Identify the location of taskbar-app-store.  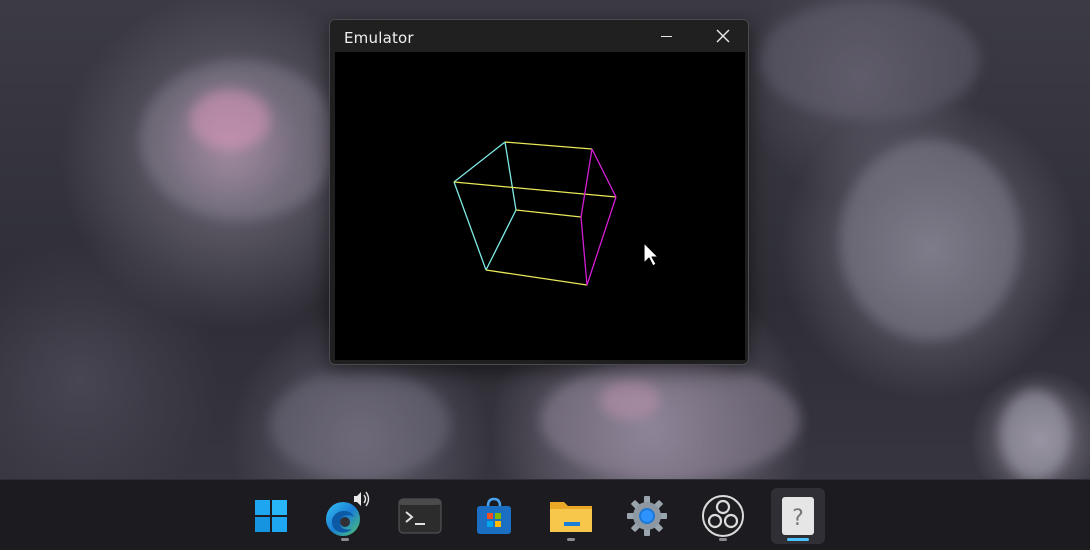
(494, 516).